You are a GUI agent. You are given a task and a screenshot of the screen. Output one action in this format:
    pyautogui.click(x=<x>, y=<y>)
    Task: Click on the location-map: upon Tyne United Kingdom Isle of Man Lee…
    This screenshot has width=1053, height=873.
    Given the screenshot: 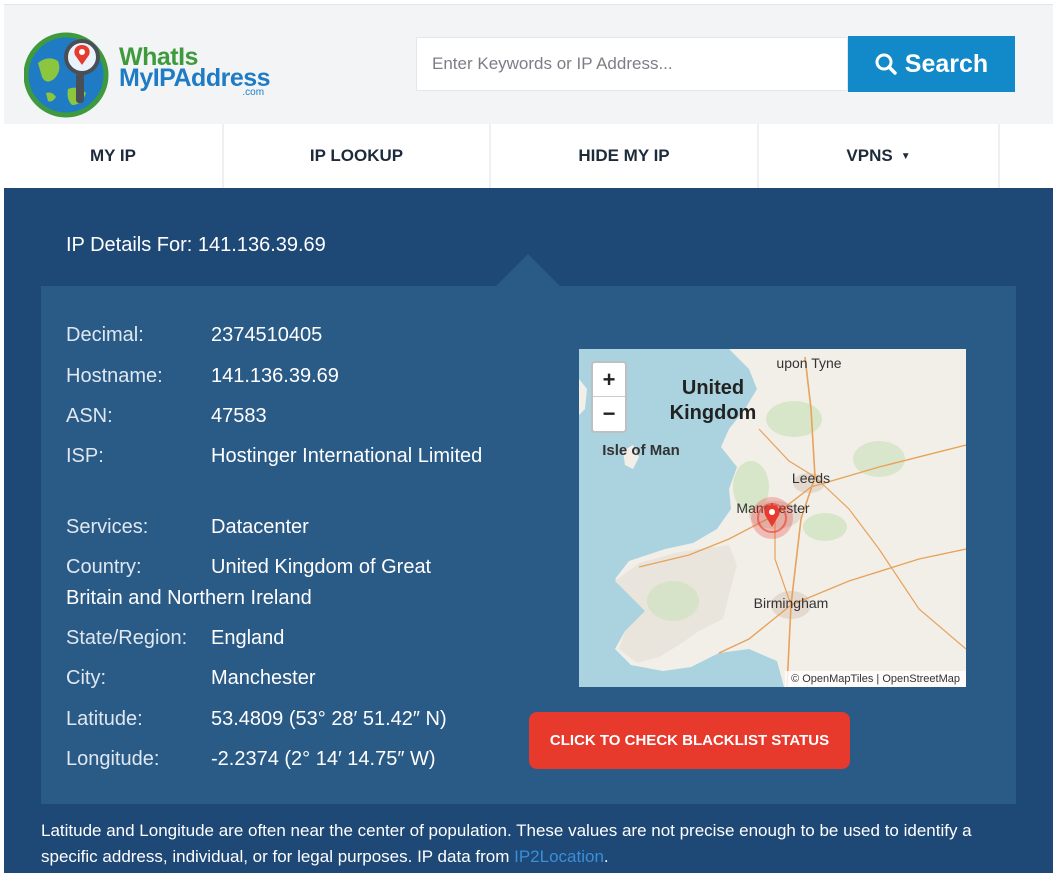 What is the action you would take?
    pyautogui.click(x=772, y=518)
    